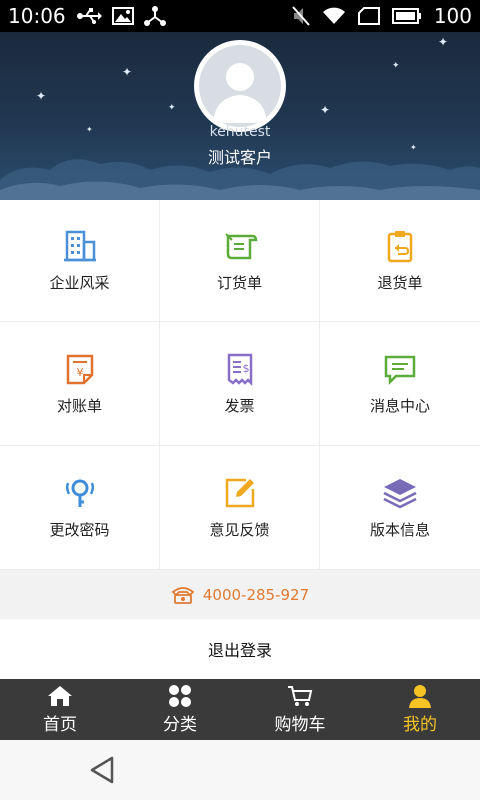 This screenshot has width=480, height=800. Describe the element at coordinates (79, 530) in the screenshot. I see `menu-label: 更改密码` at that location.